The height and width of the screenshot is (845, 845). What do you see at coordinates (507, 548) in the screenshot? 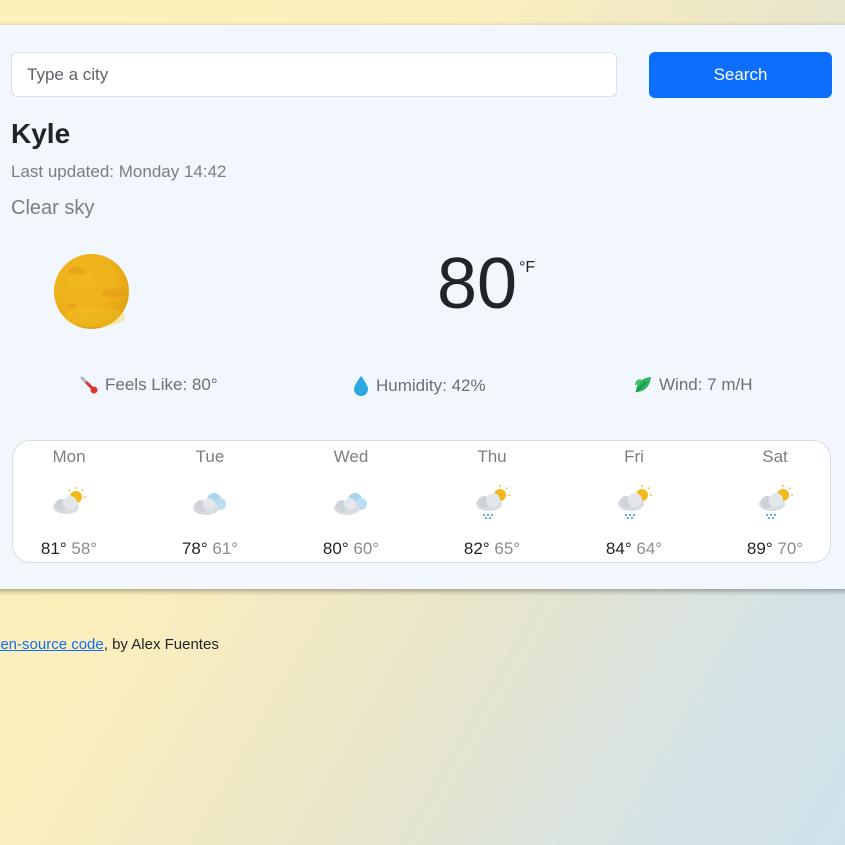
I see `forecast-low: 65°` at bounding box center [507, 548].